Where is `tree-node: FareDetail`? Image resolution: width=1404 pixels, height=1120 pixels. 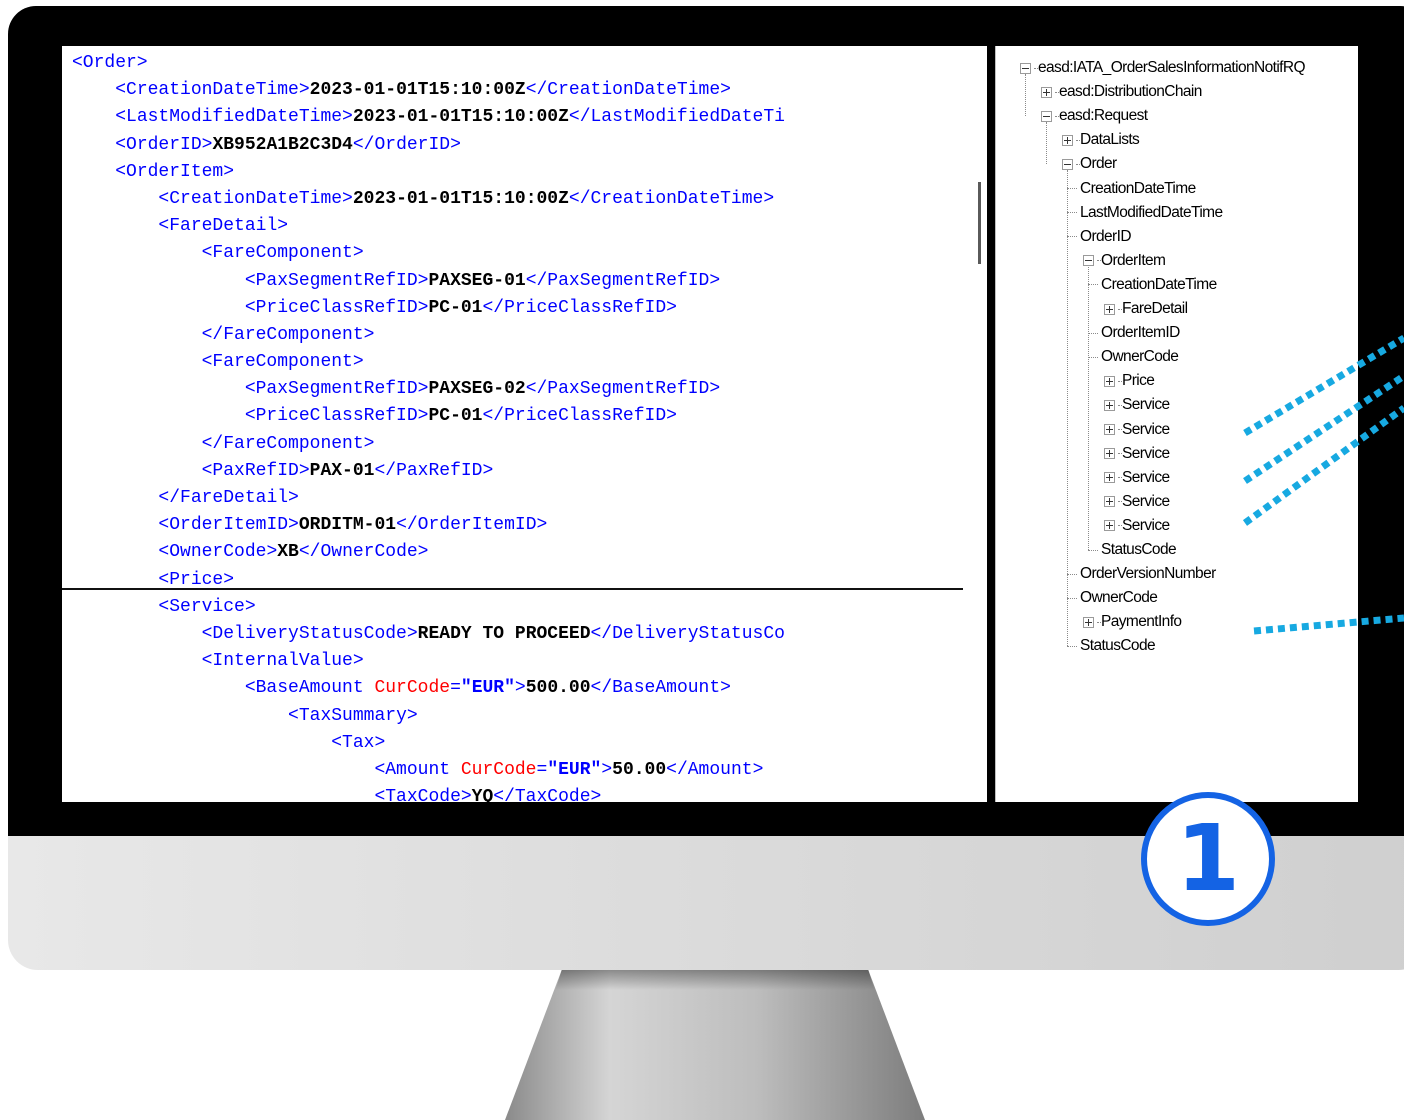 tree-node: FareDetail is located at coordinates (1146, 309).